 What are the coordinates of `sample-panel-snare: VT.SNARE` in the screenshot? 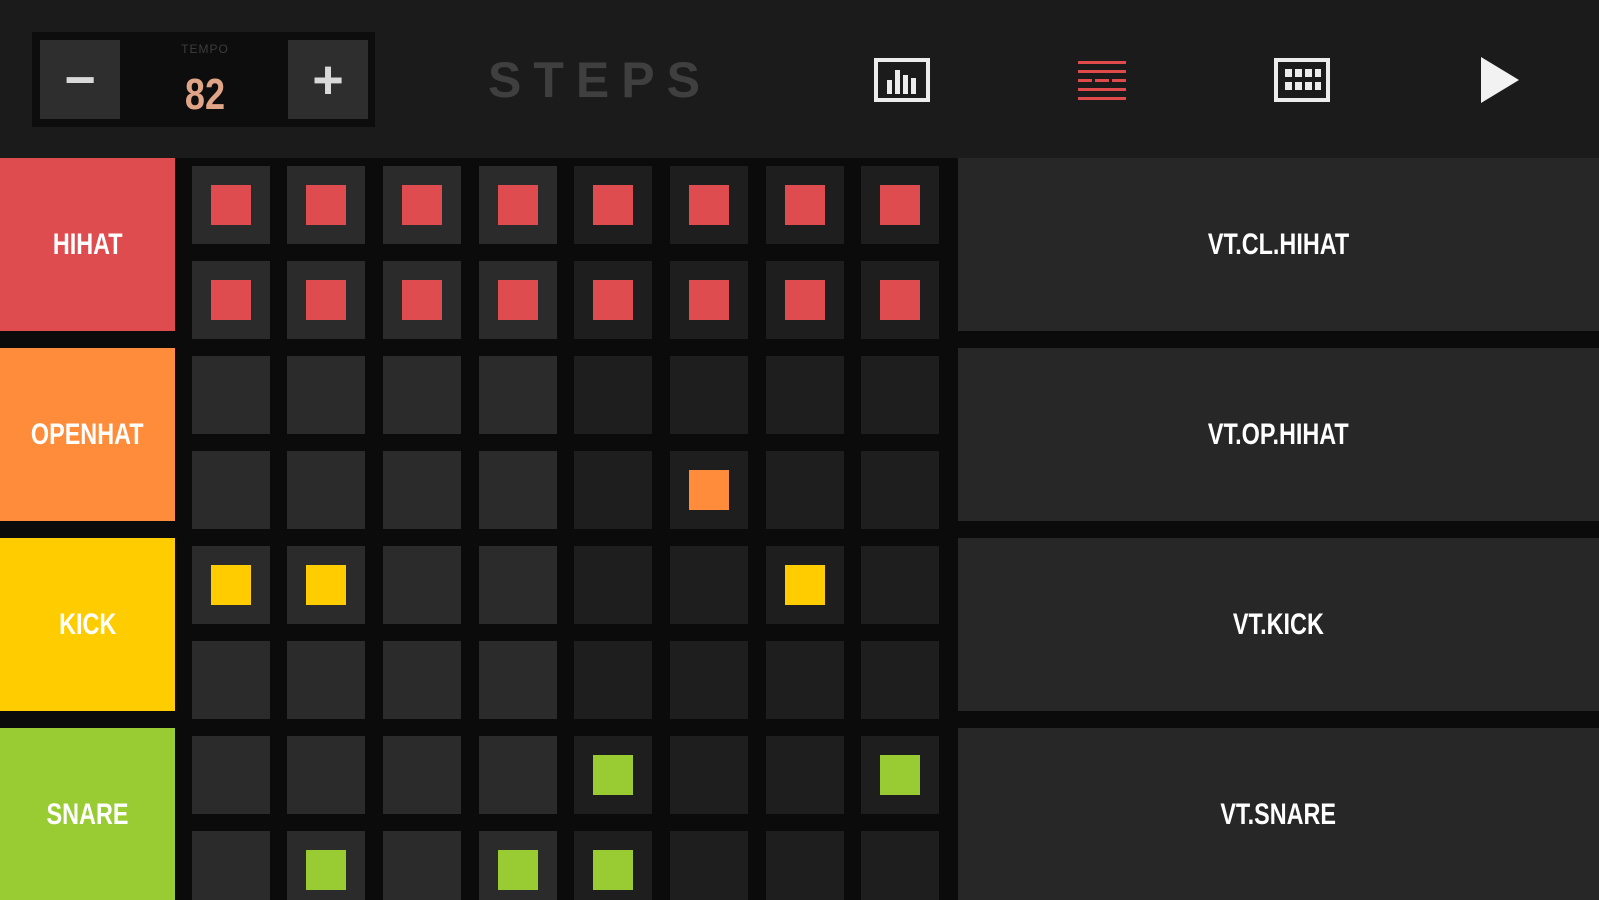 It's located at (1278, 814).